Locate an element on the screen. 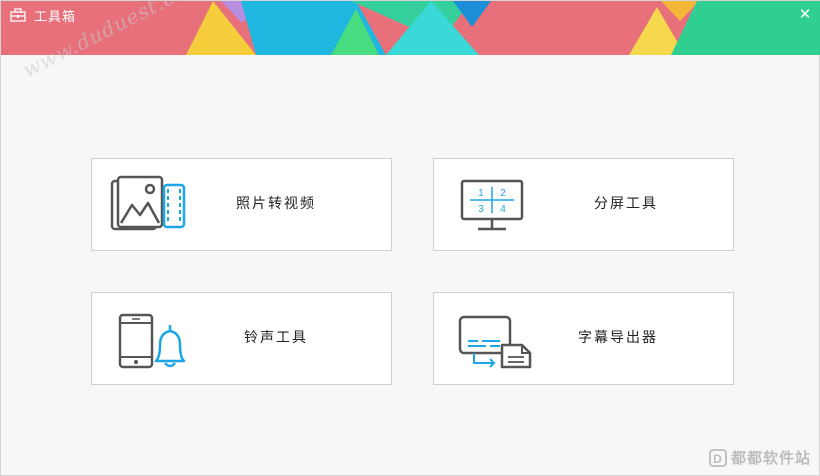  brand-logo-icon: D is located at coordinates (718, 457).